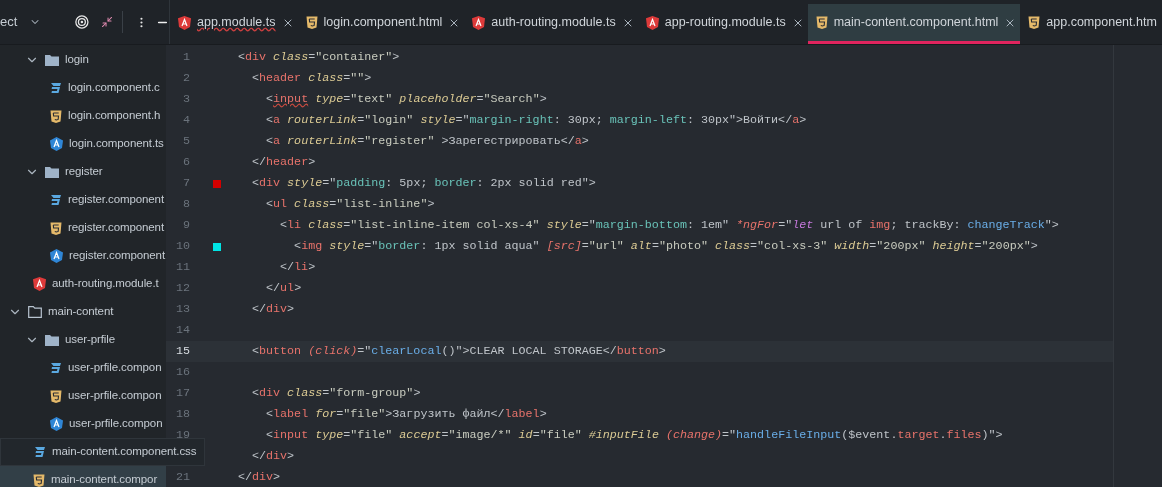 The width and height of the screenshot is (1162, 487). I want to click on target-icon, so click(82, 22).